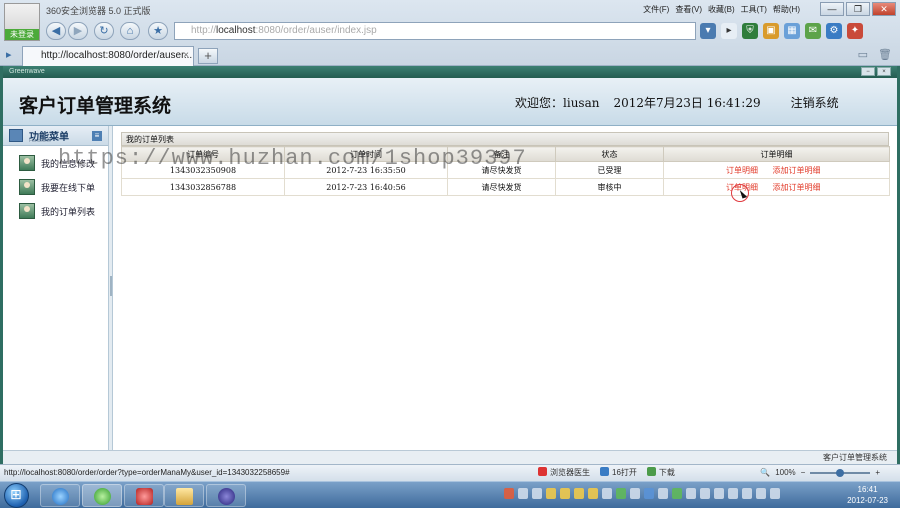  Describe the element at coordinates (781, 31) in the screenshot. I see `browser-toolbar: ▾ ▸ ⛨ ▣ ▦ ✉ ⚙ ✦` at that location.